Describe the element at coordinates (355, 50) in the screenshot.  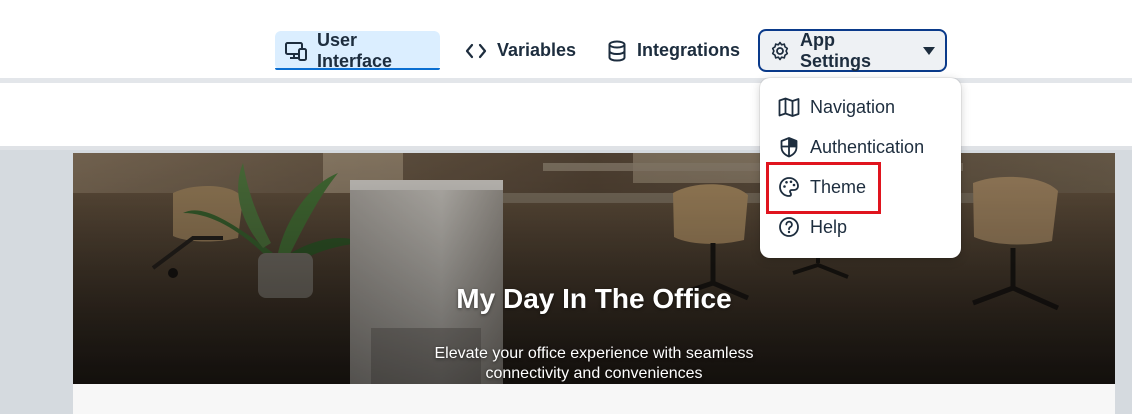
I see `tab-label: User Interface` at that location.